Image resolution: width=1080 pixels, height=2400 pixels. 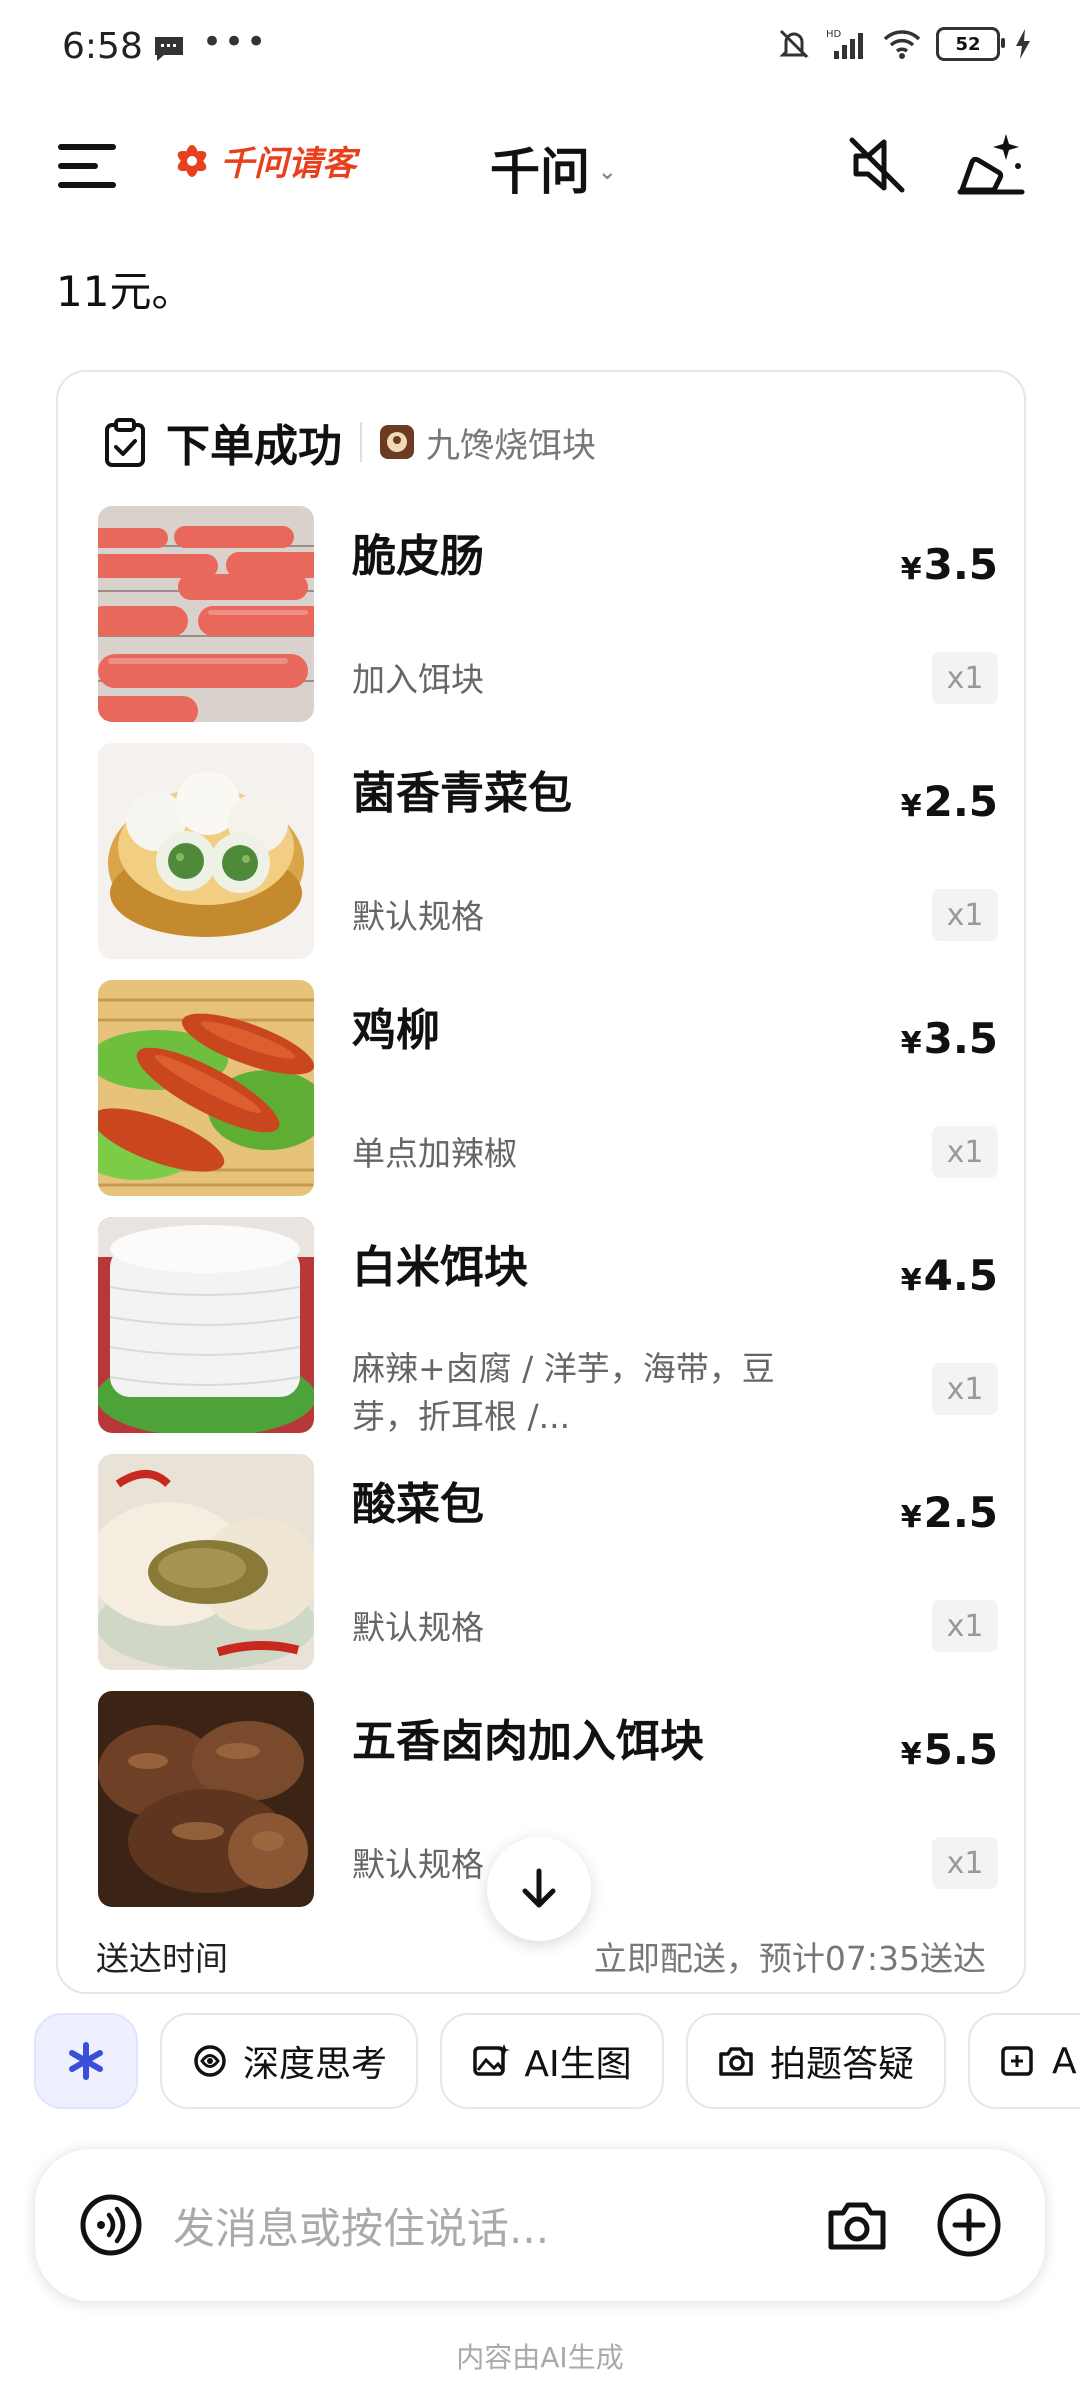 What do you see at coordinates (877, 165) in the screenshot?
I see `speaker-mute-icon` at bounding box center [877, 165].